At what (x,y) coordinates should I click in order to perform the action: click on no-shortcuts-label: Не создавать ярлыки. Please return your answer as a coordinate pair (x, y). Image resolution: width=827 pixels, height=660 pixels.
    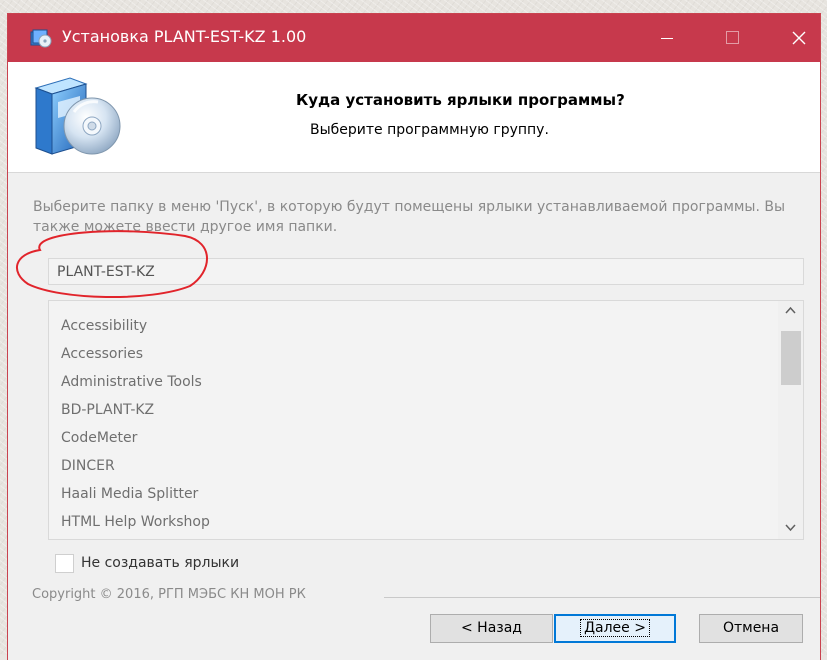
    Looking at the image, I should click on (160, 563).